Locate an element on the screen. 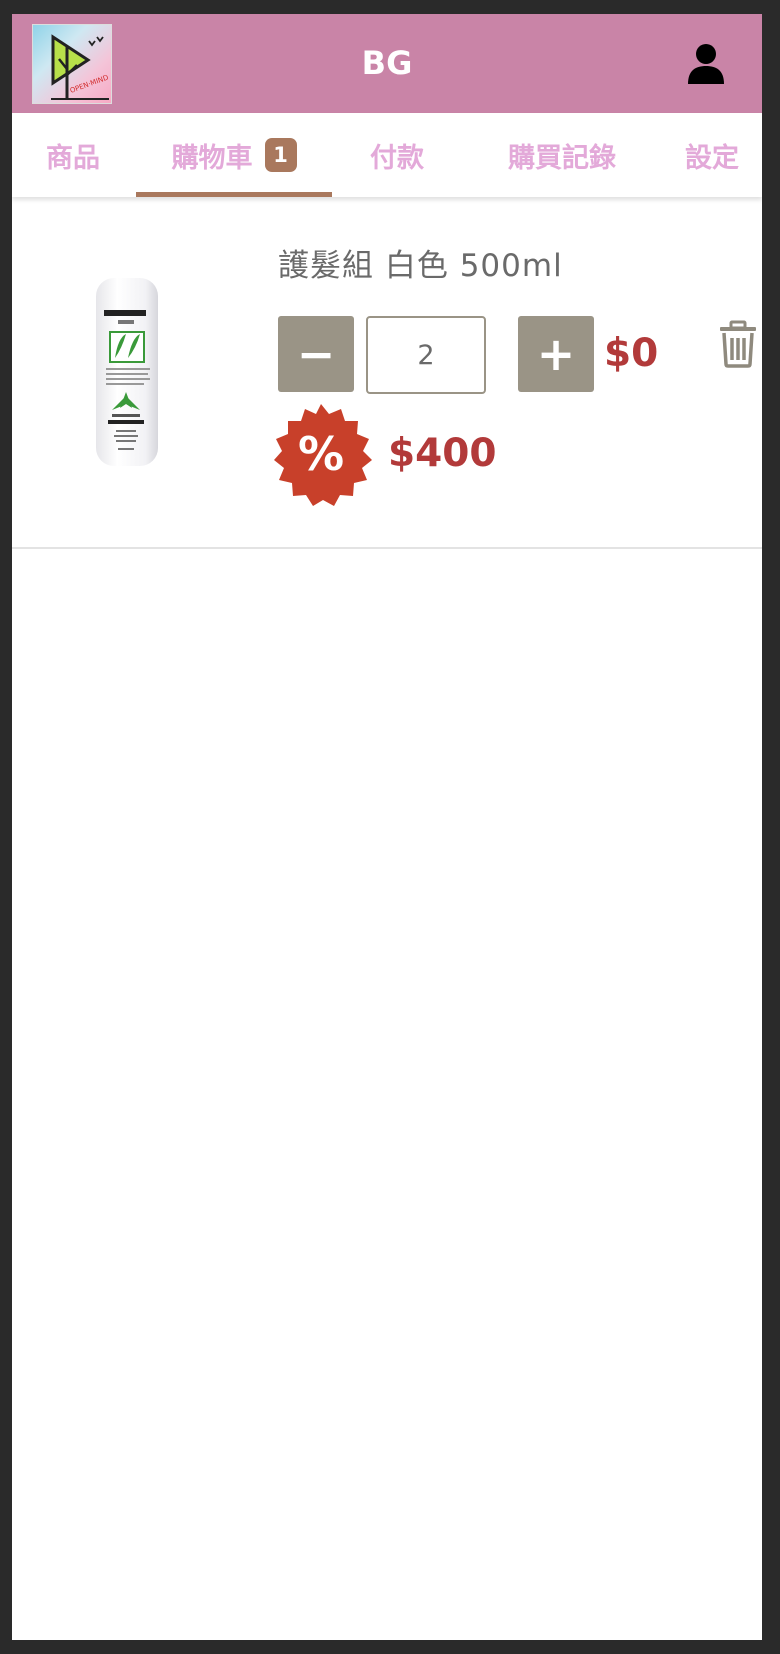 Image resolution: width=780 pixels, height=1654 pixels. tab-products-label: 商品 is located at coordinates (73, 158).